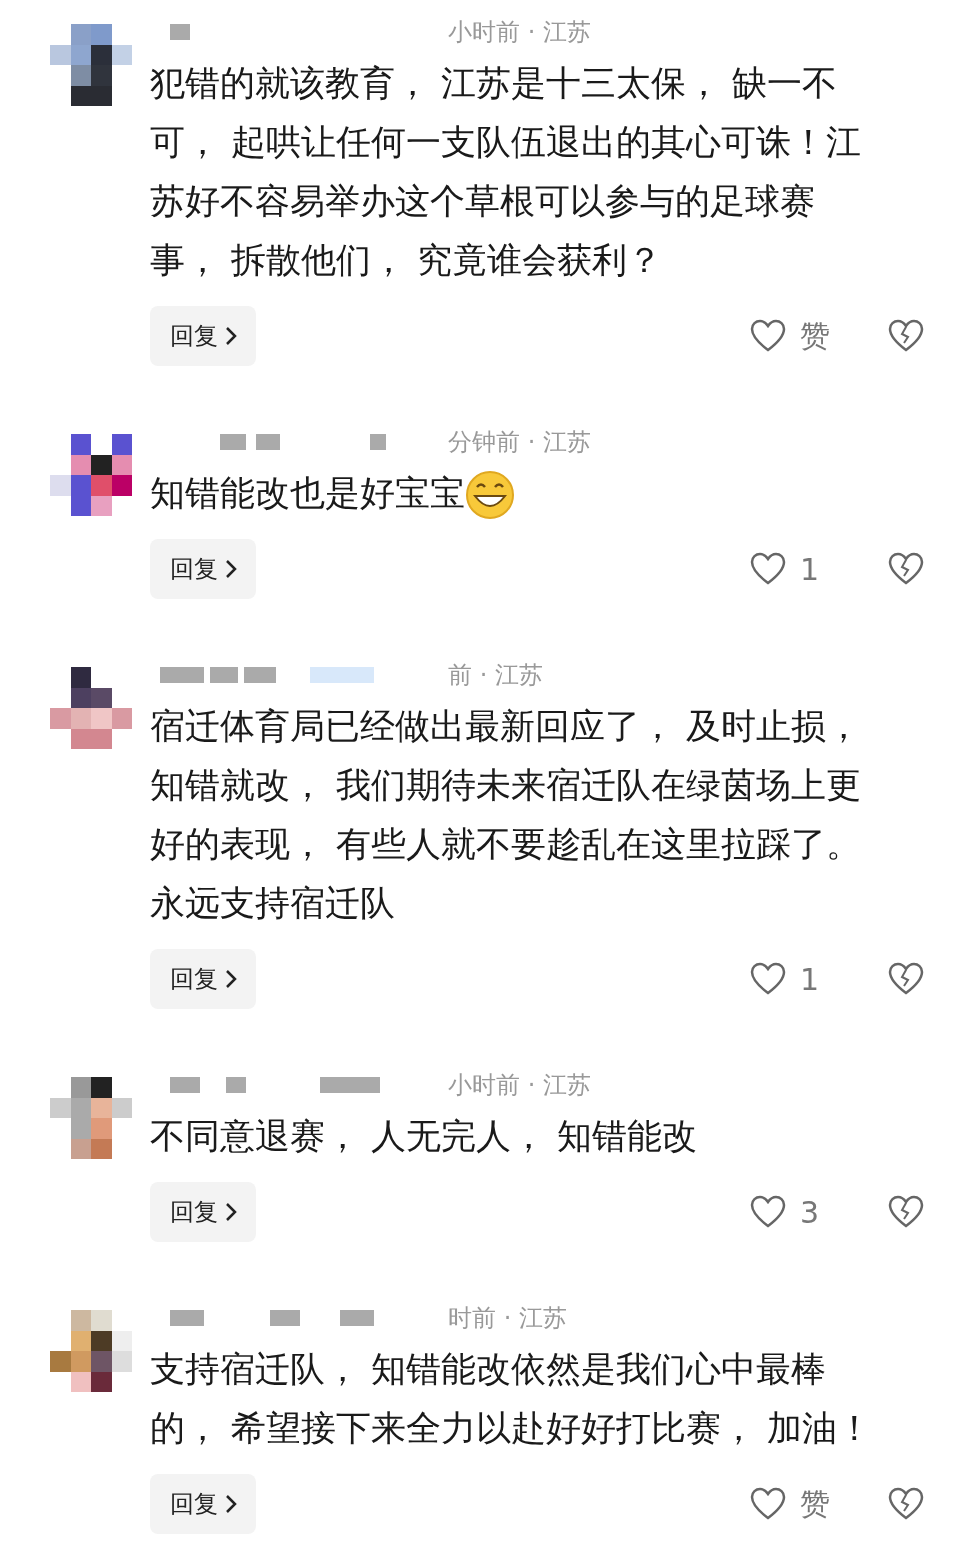  Describe the element at coordinates (506, 171) in the screenshot. I see `comment-text: 犯错的就该教育， 江苏是十三太保， 缺一不可， 起哄让任何一支队伍退出的其心可诛！江苏好不容易举办这个草根可以参与的足球赛事， 拆散他们， 究竟谁会获利？` at that location.